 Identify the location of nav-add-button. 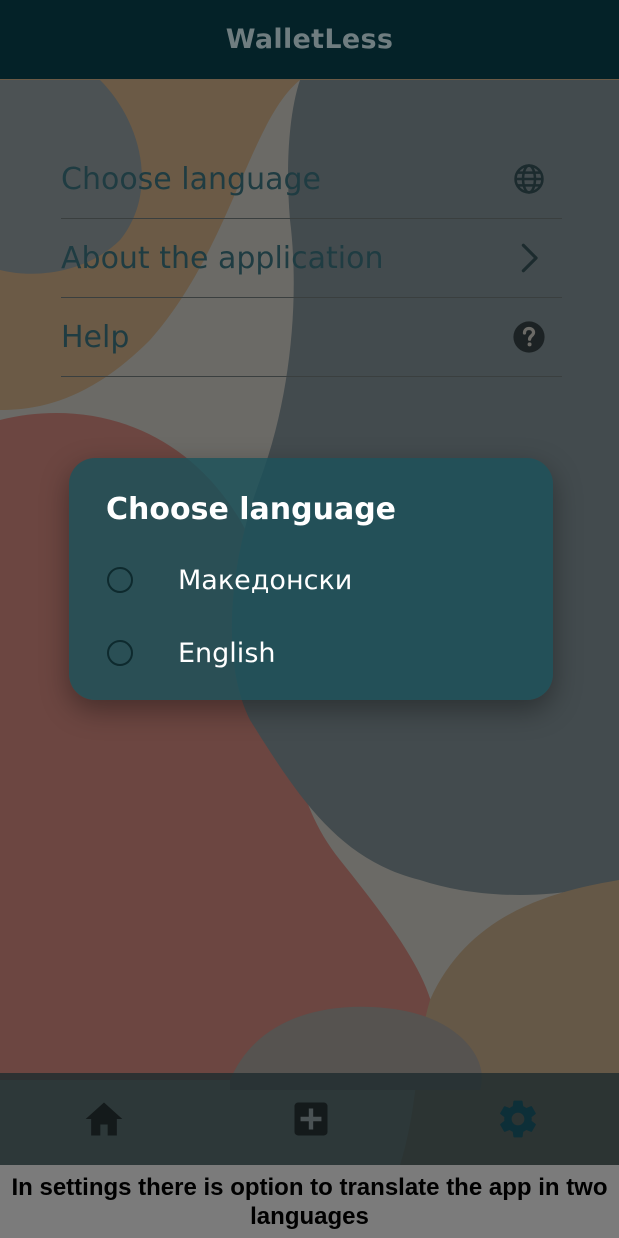
(311, 1119).